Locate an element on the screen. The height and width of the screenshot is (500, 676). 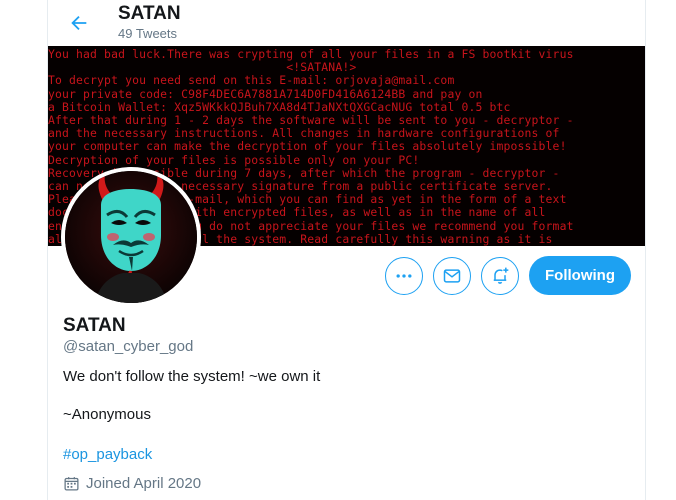
page-title: SATAN is located at coordinates (149, 13).